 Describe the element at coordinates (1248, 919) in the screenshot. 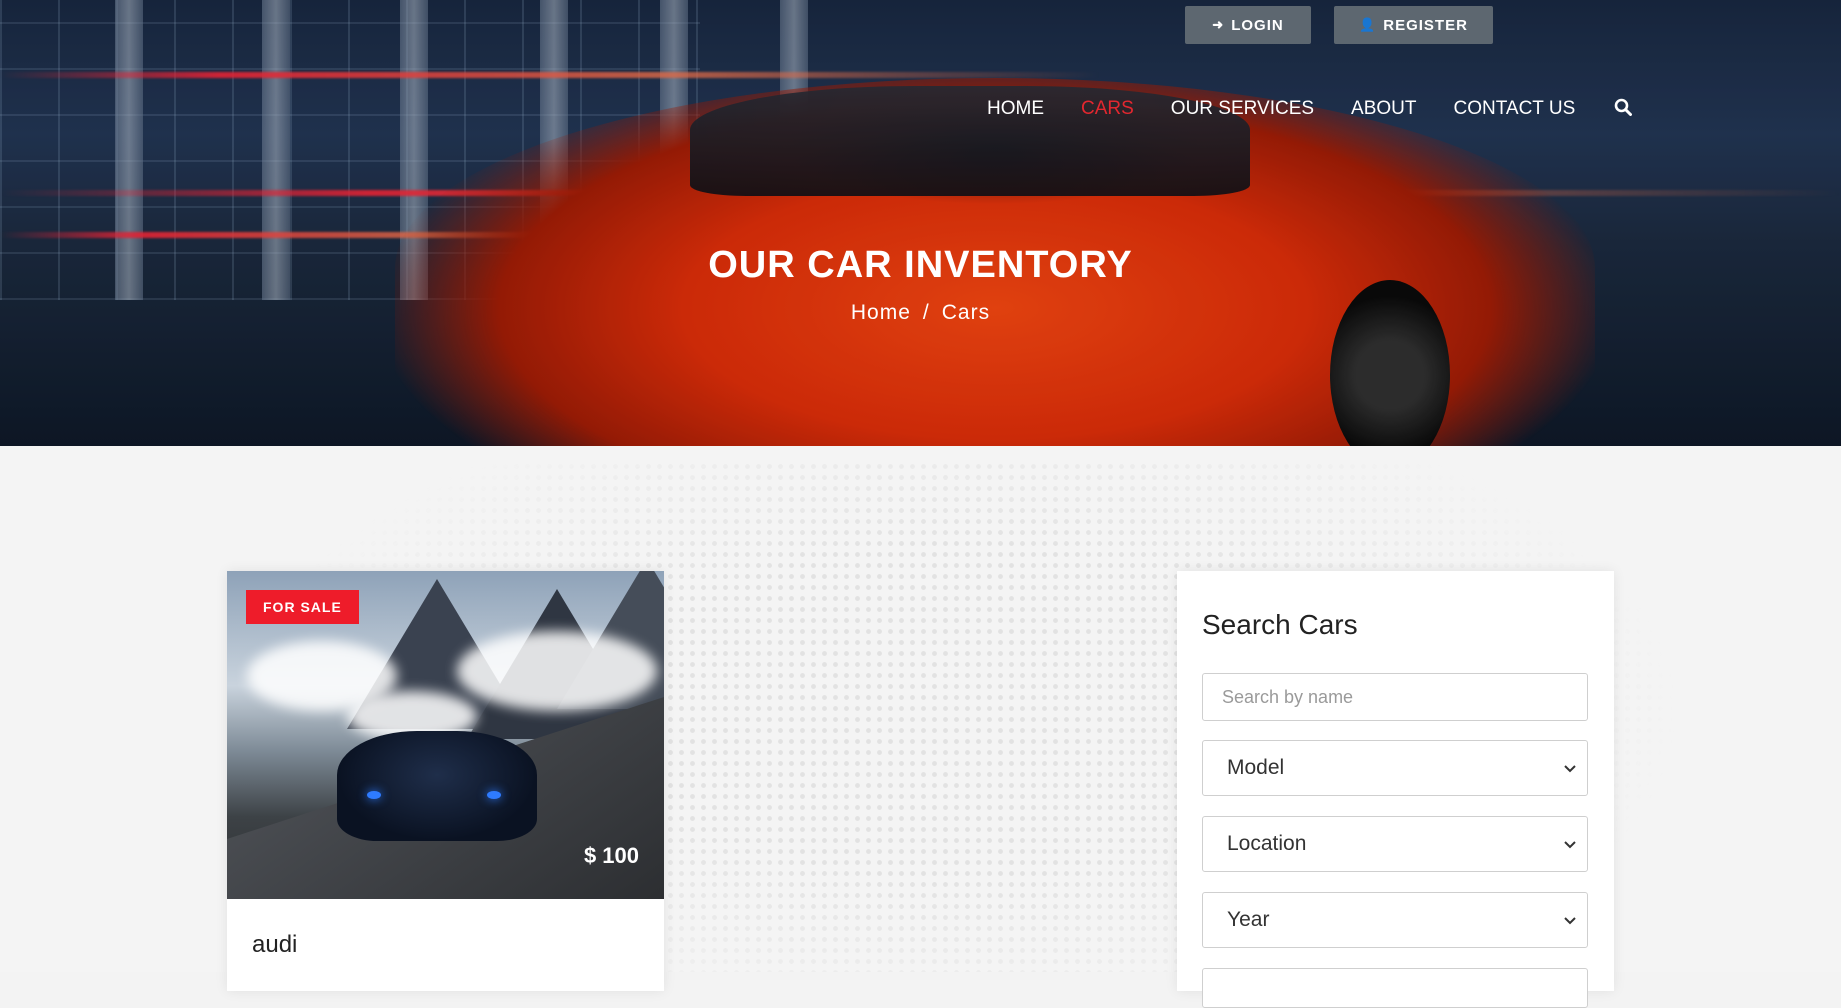

I see `year-select-value: Year` at that location.